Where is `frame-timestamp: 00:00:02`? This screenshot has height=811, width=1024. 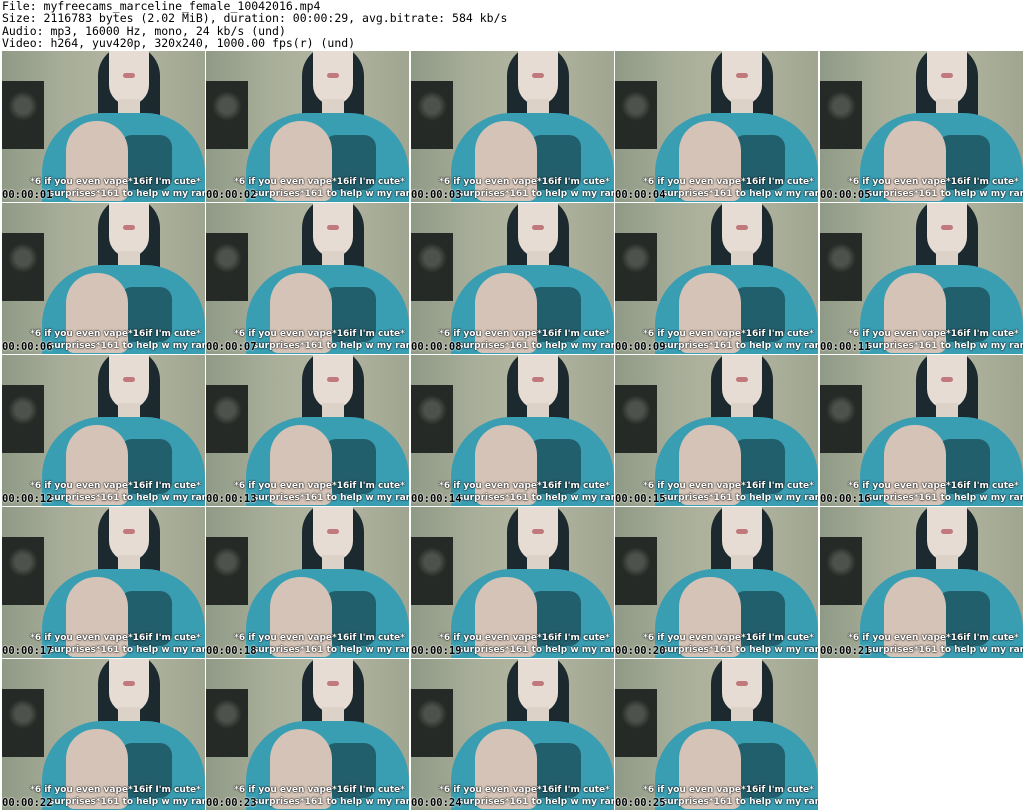 frame-timestamp: 00:00:02 is located at coordinates (231, 195).